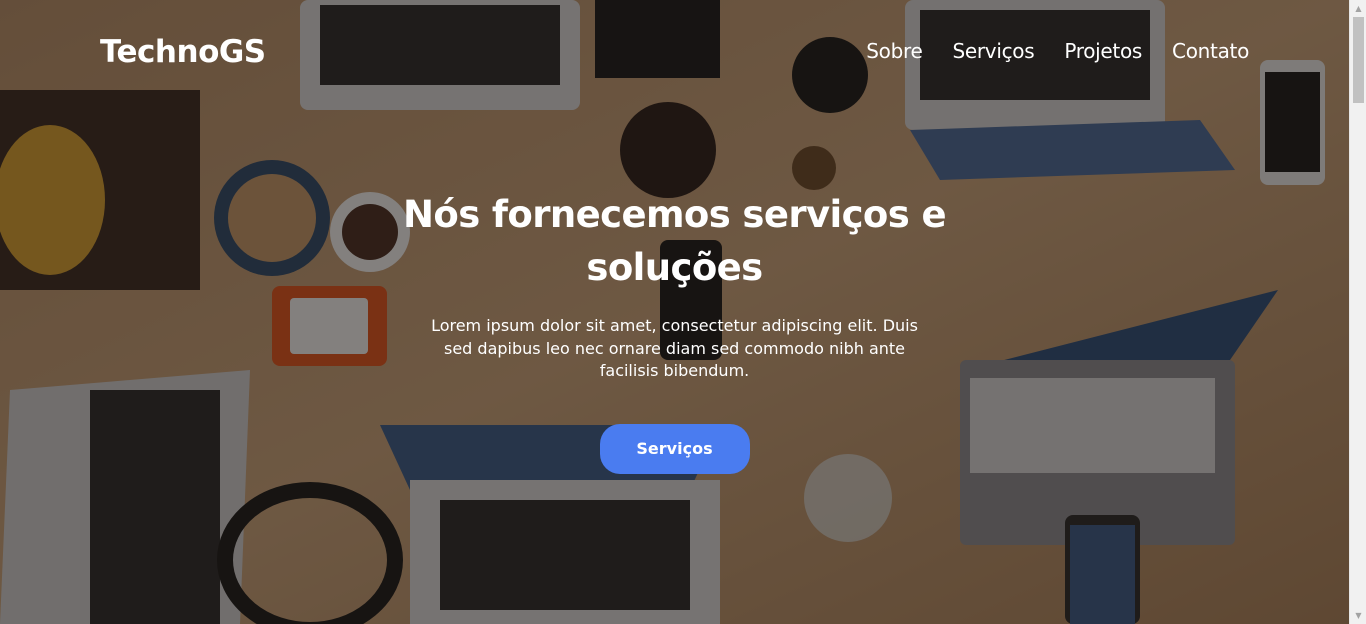  What do you see at coordinates (1103, 51) in the screenshot?
I see `nav-item-projetos: Projetos` at bounding box center [1103, 51].